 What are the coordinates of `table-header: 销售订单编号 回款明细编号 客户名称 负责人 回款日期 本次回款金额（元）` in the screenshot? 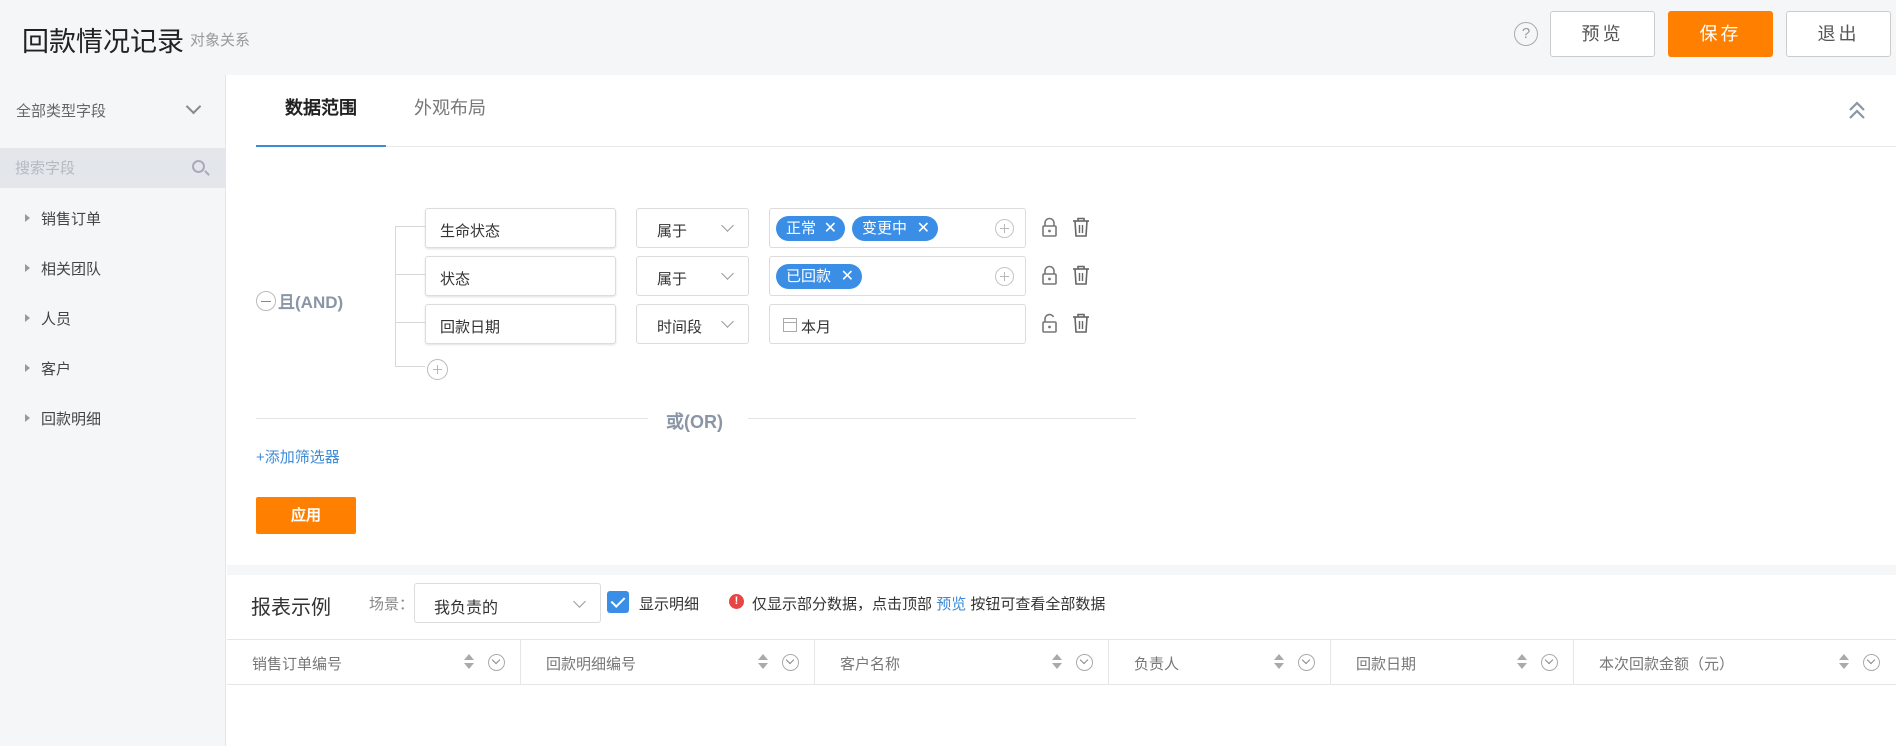 It's located at (1061, 662).